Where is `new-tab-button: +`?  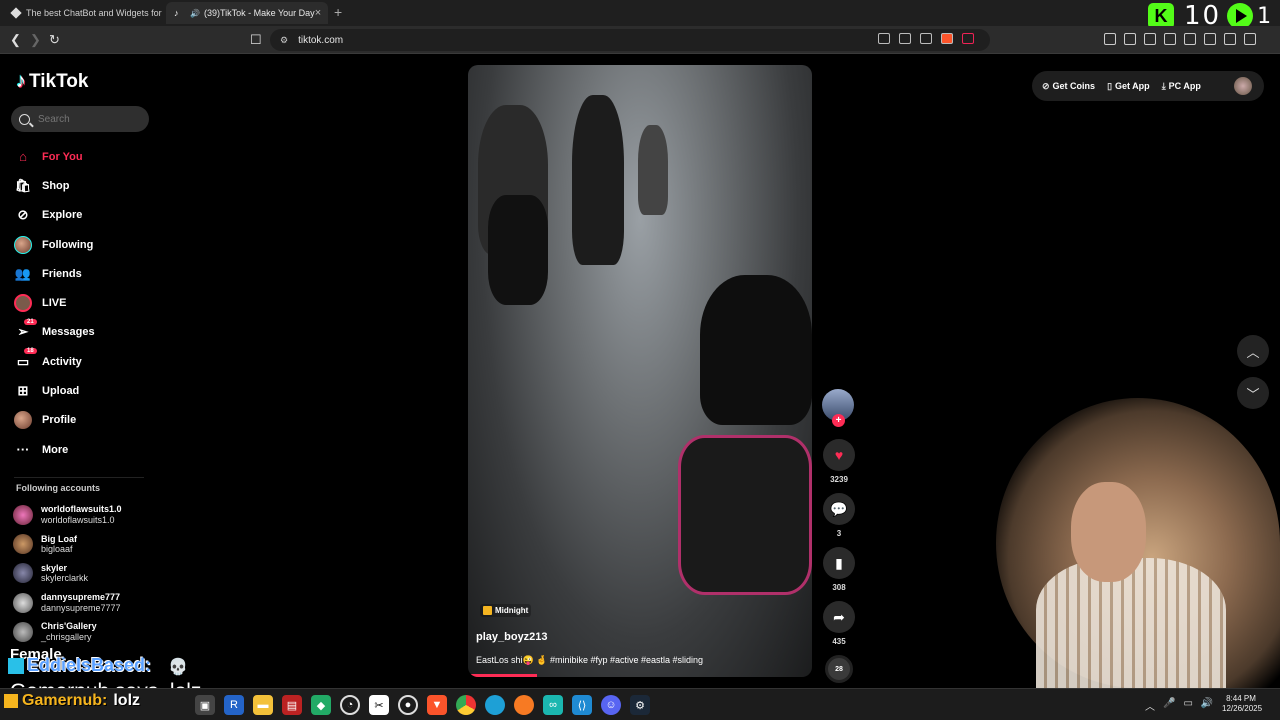 new-tab-button: + is located at coordinates (338, 12).